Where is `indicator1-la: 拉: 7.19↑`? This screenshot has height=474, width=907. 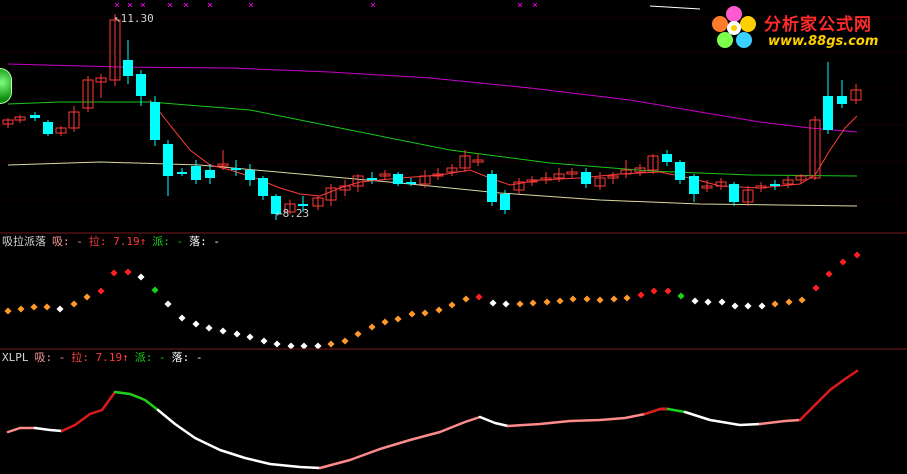
indicator1-la: 拉: 7.19↑ is located at coordinates (117, 241).